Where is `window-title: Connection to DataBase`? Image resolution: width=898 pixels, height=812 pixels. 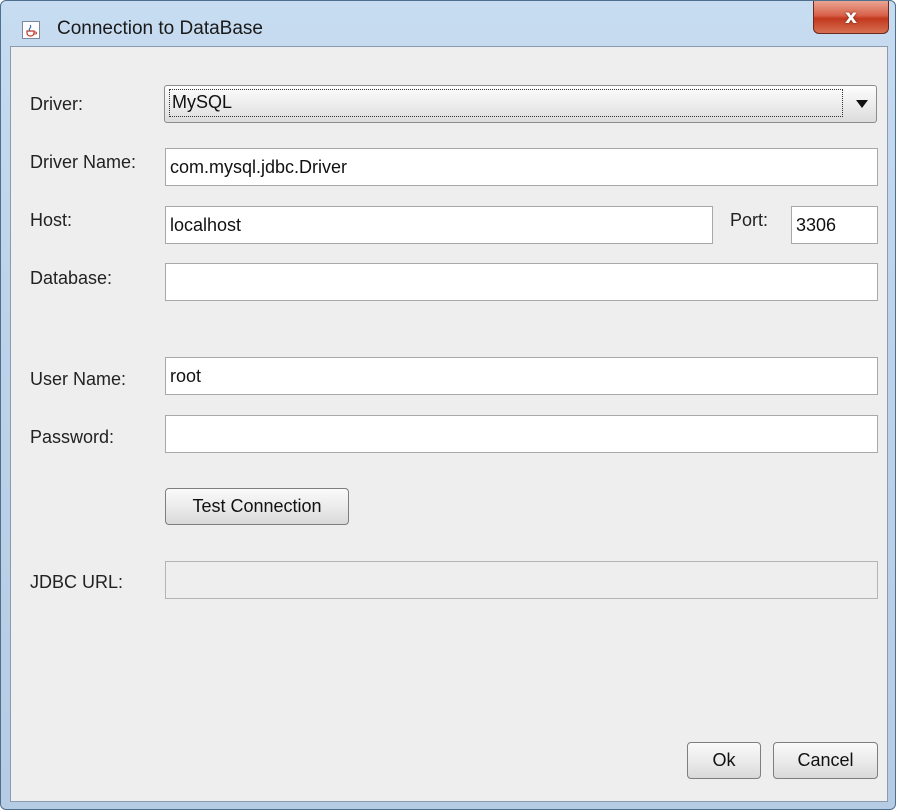
window-title: Connection to DataBase is located at coordinates (160, 28).